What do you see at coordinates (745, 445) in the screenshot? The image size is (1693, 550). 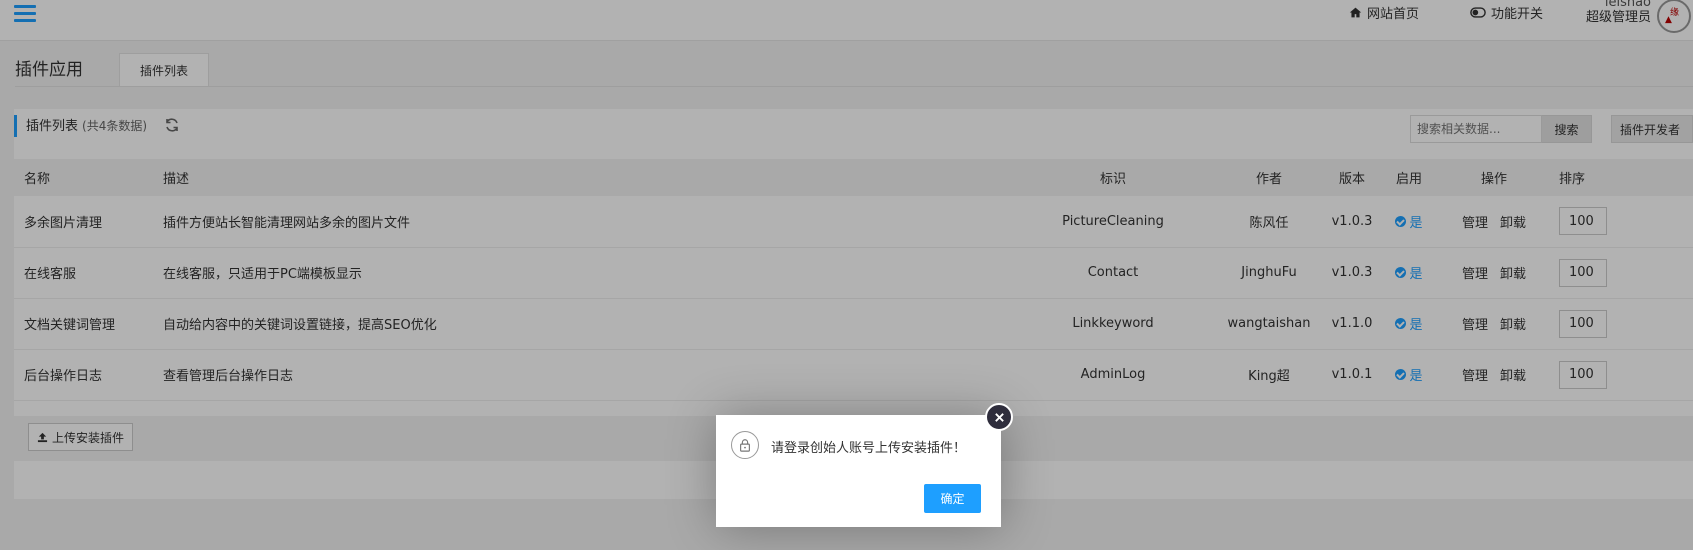 I see `lock-icon` at bounding box center [745, 445].